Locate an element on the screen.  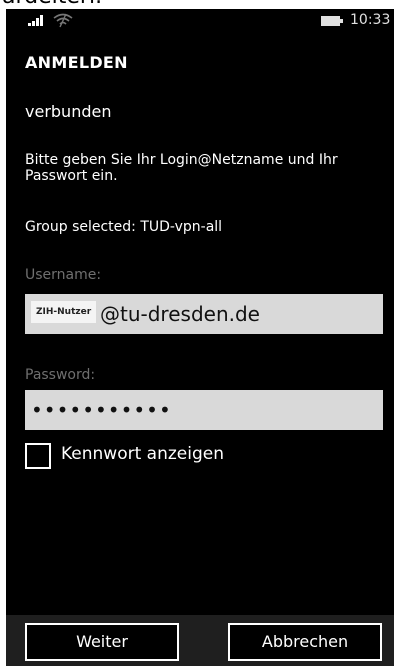
show-password-label: Kennwort anzeigen is located at coordinates (142, 454).